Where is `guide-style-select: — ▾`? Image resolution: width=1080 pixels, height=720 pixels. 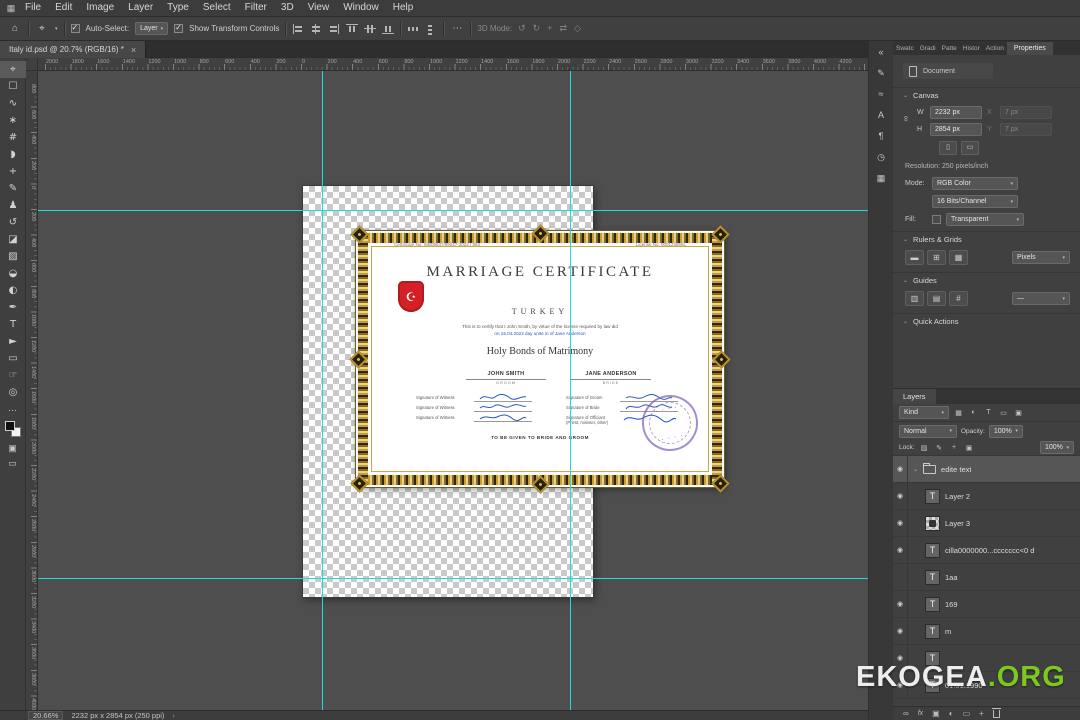
guide-style-select: — ▾ is located at coordinates (1041, 298).